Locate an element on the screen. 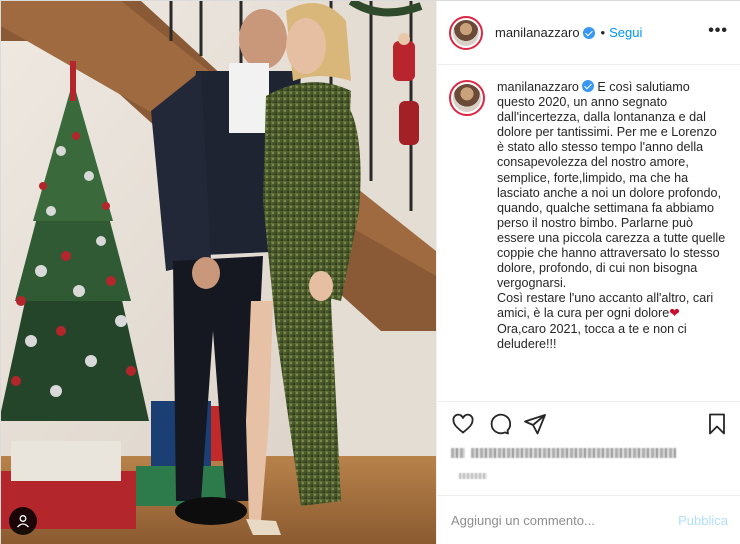 This screenshot has height=544, width=740. action-bar is located at coordinates (588, 423).